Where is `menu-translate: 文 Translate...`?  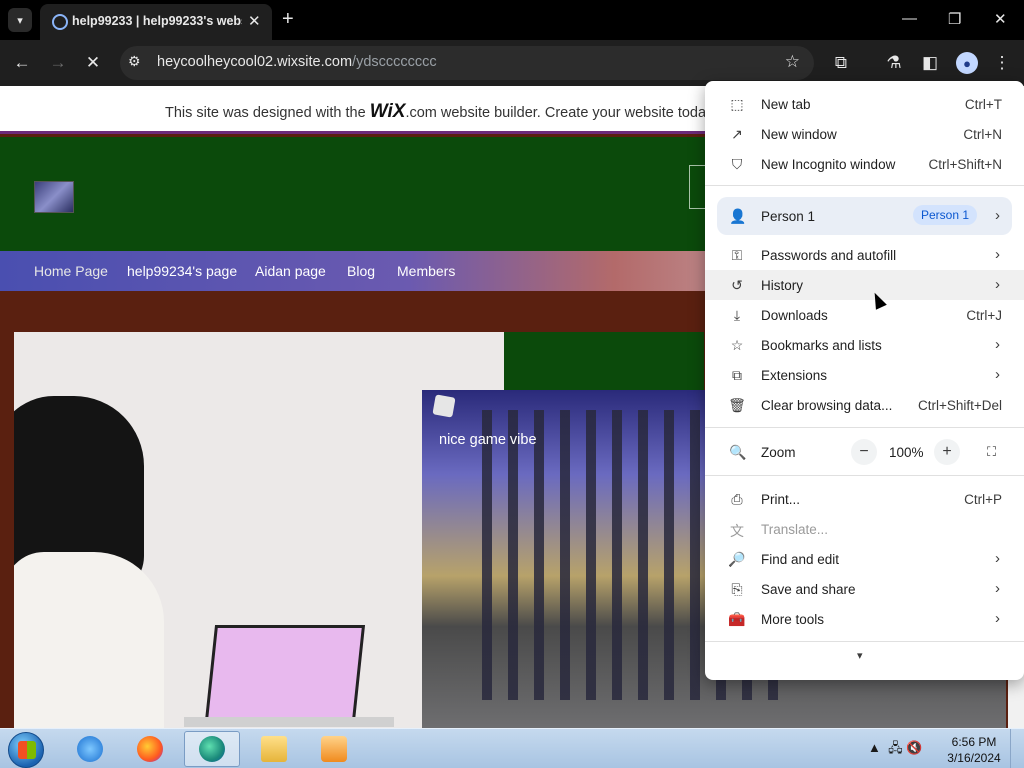
menu-translate: 文 Translate... is located at coordinates (864, 529).